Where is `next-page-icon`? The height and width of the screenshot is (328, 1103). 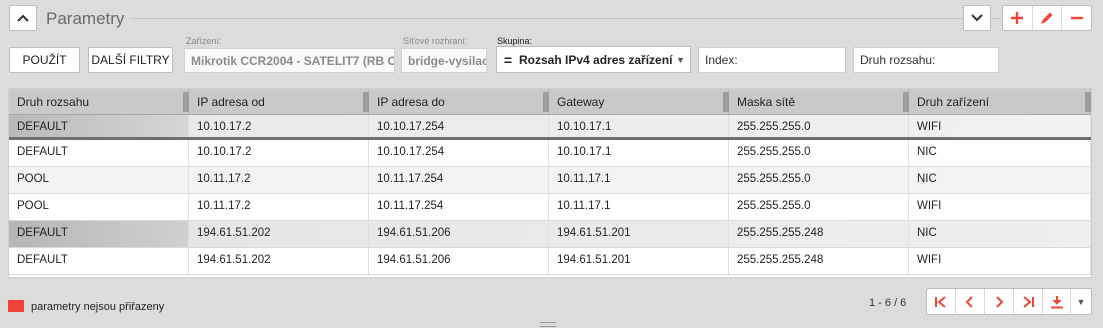
next-page-icon is located at coordinates (1000, 301).